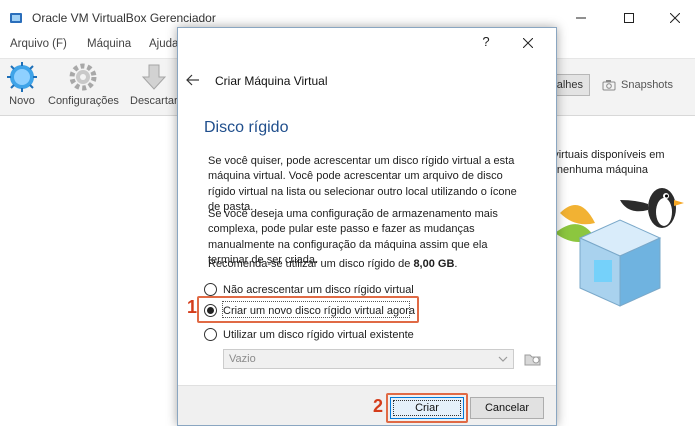  Describe the element at coordinates (22, 101) in the screenshot. I see `new-button-label: Novo` at that location.